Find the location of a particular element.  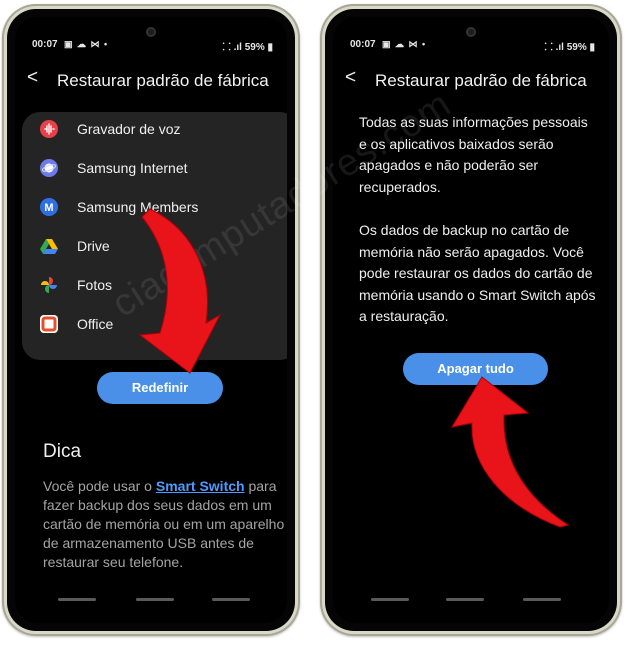

smart-switch-link: Smart Switch is located at coordinates (200, 486).